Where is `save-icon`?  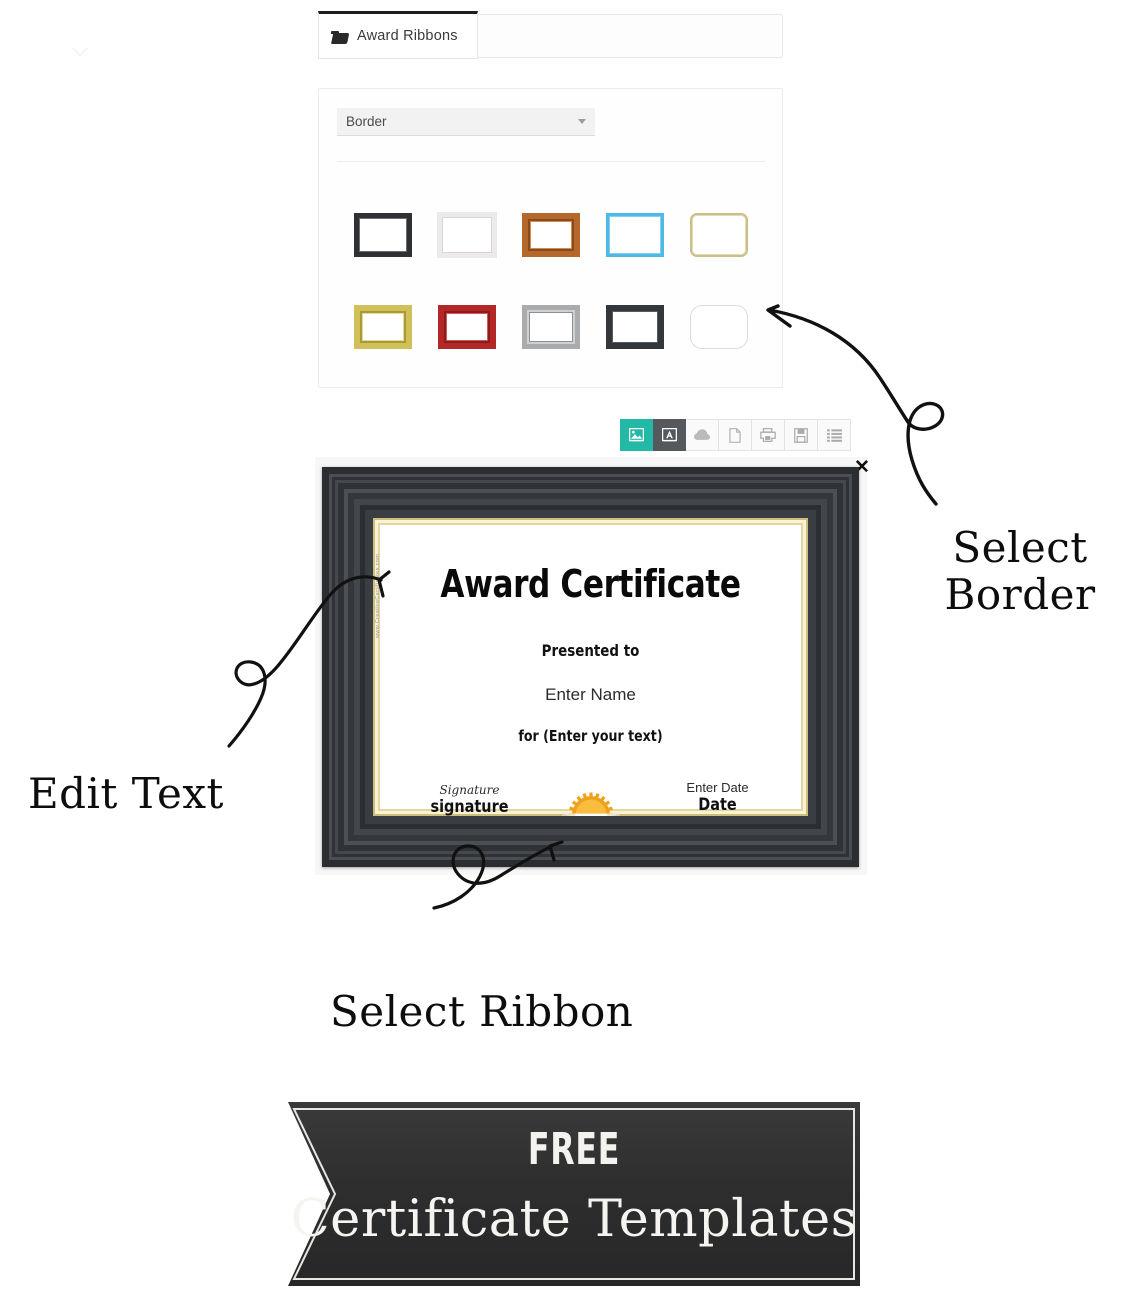 save-icon is located at coordinates (801, 435).